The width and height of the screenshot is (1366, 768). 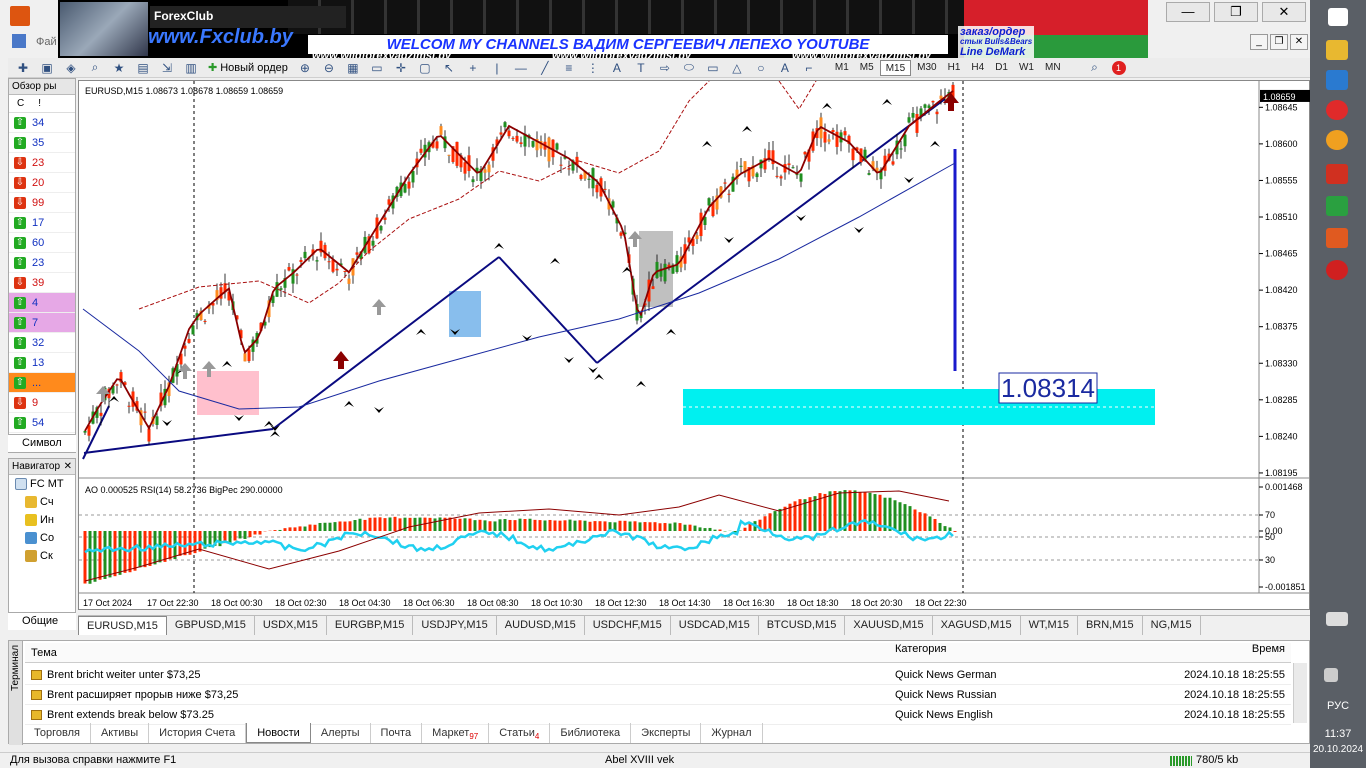 I want to click on timeframe-m5: M5, so click(x=867, y=68).